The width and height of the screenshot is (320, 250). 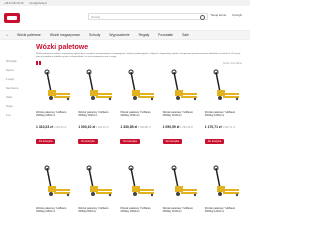 What do you see at coordinates (229, 127) in the screenshot?
I see `price-old: 1 430,71 zł` at bounding box center [229, 127].